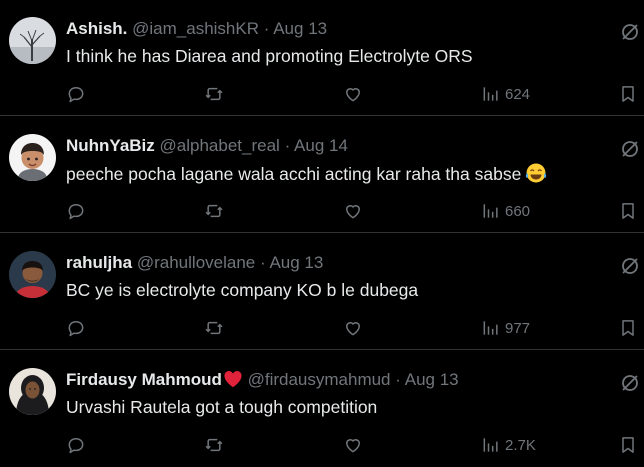 This screenshot has height=467, width=644. I want to click on views-button: 624, so click(505, 94).